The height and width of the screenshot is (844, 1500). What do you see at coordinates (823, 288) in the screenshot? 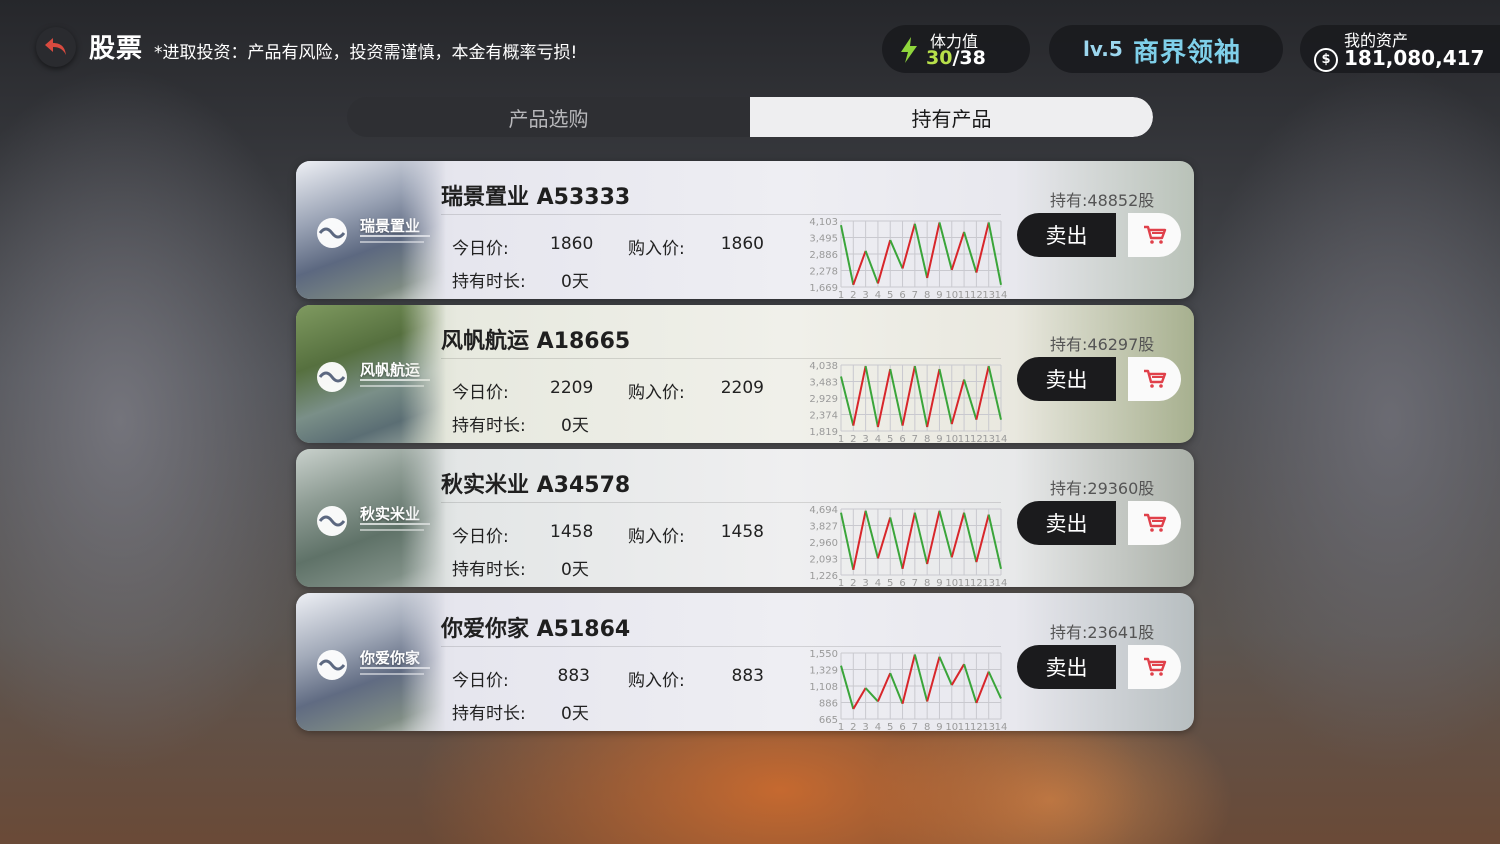
I see `y-tick-label: 1,669` at bounding box center [823, 288].